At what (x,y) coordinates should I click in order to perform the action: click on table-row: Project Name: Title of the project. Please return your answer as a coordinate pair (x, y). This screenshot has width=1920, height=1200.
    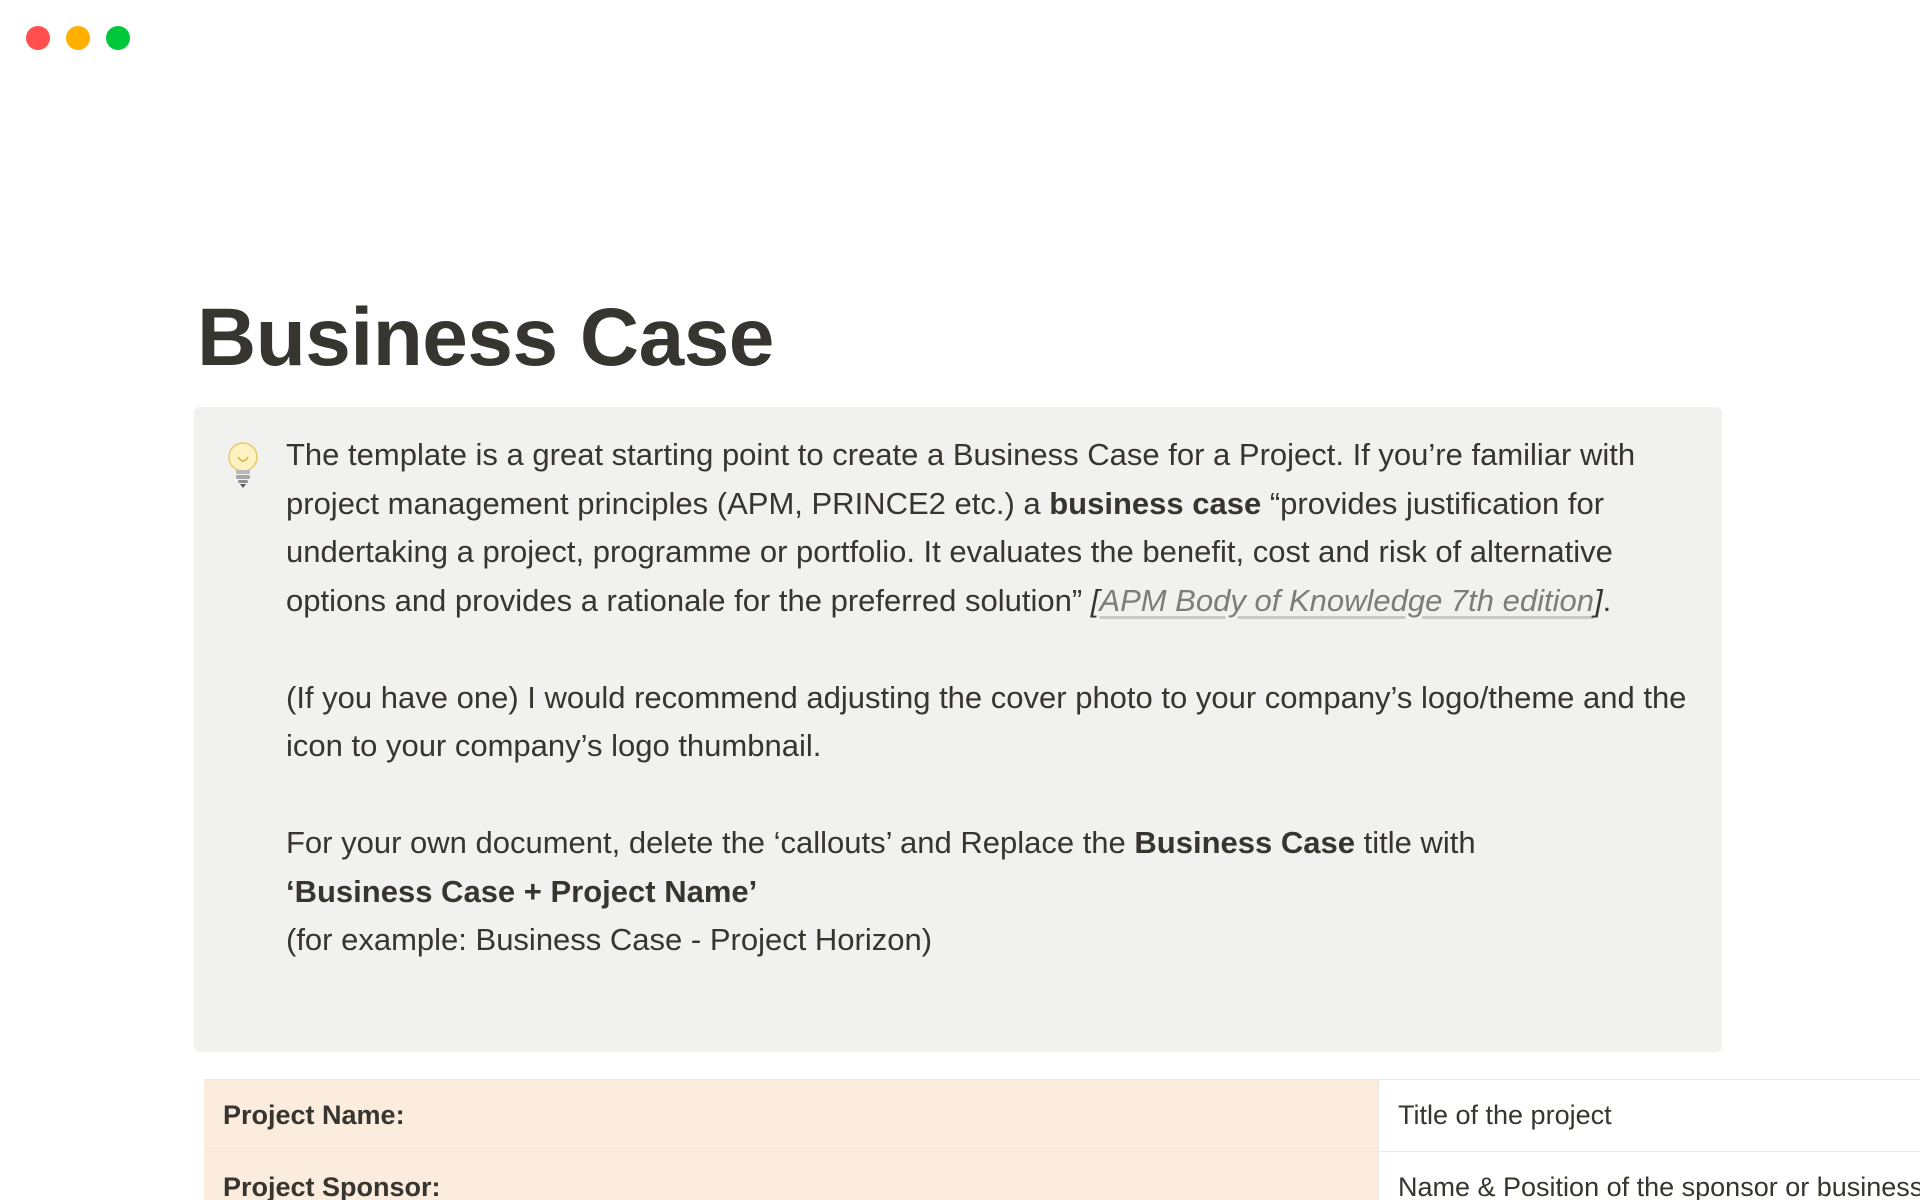
    Looking at the image, I should click on (1062, 1116).